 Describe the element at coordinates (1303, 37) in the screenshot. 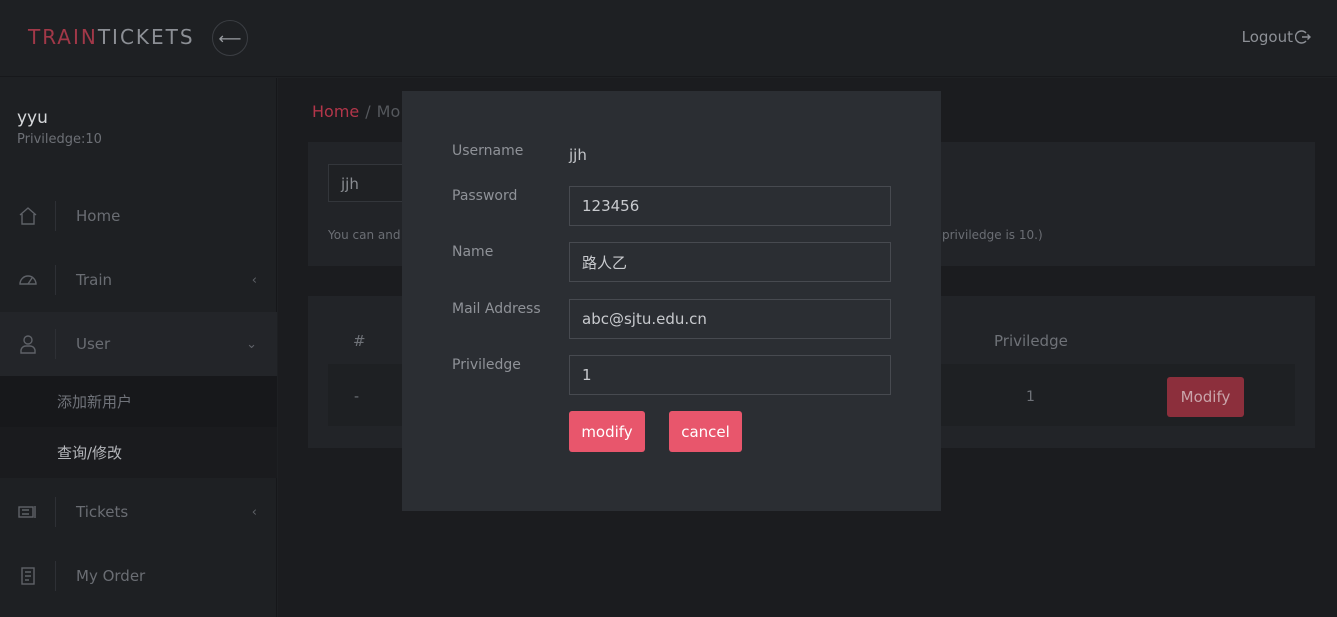

I see `logout-icon` at that location.